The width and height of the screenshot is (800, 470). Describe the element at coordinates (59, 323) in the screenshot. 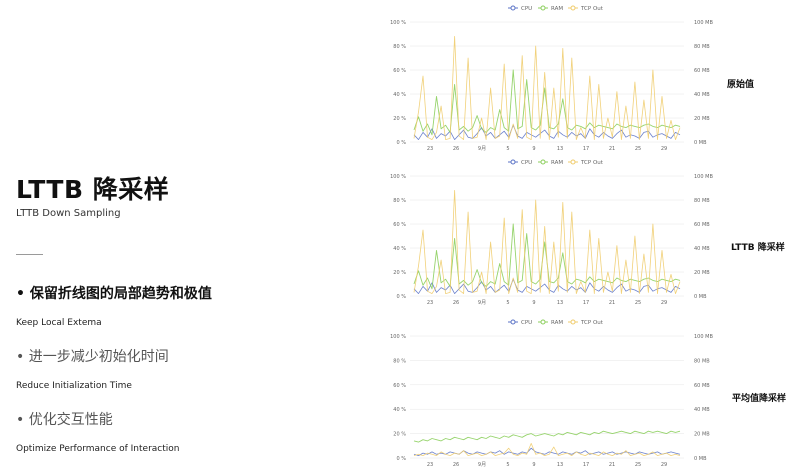

I see `bullet-keep-trends-en: Keep Local Extema` at that location.